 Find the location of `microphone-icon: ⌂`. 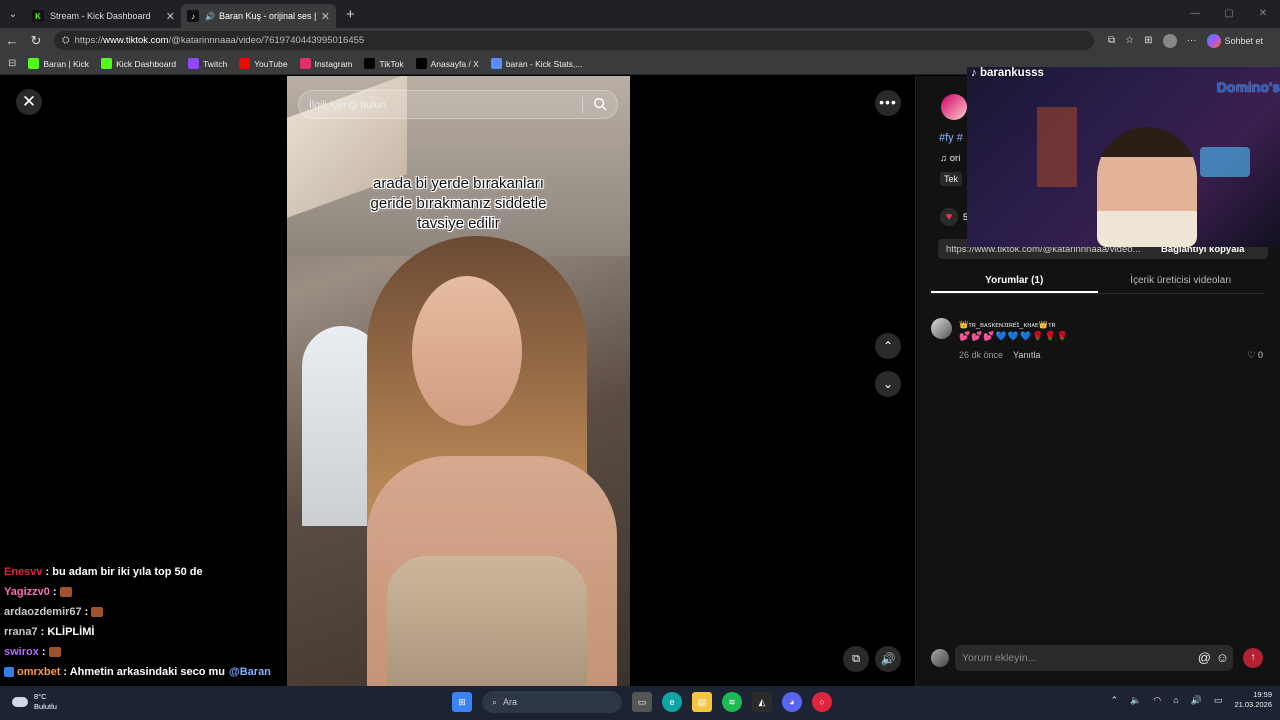

microphone-icon: ⌂ is located at coordinates (1175, 700).